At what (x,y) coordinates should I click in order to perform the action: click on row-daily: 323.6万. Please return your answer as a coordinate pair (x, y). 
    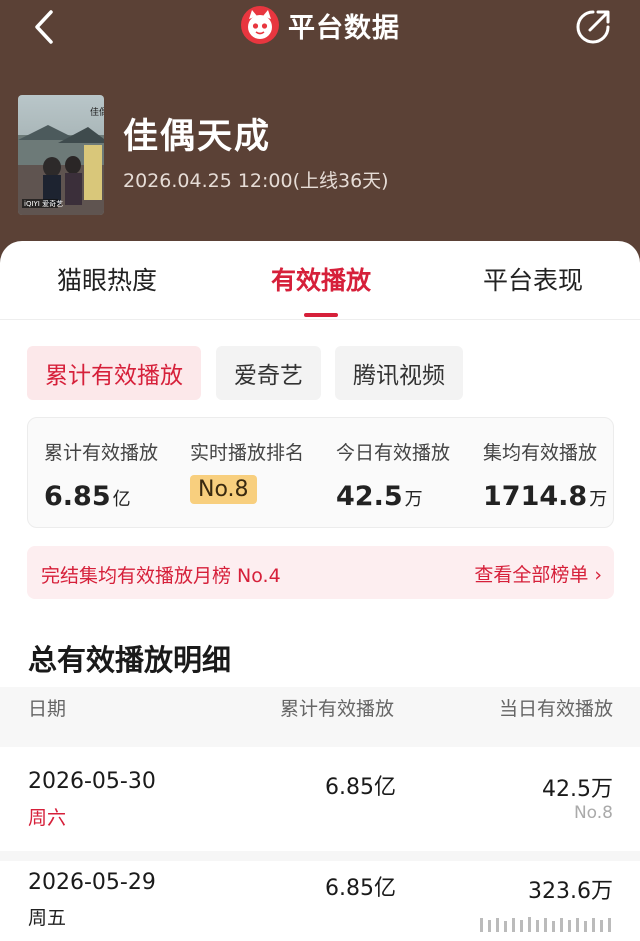
    Looking at the image, I should click on (570, 891).